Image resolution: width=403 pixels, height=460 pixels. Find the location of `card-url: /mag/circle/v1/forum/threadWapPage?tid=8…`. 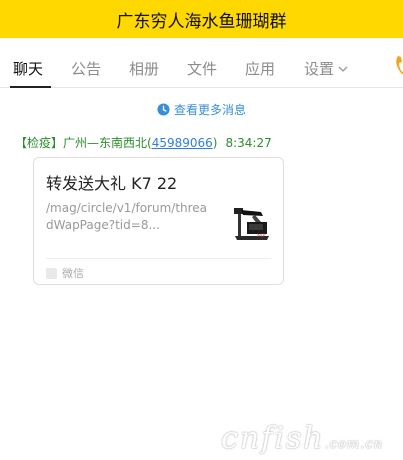

card-url: /mag/circle/v1/forum/threadWapPage?tid=8… is located at coordinates (127, 216).